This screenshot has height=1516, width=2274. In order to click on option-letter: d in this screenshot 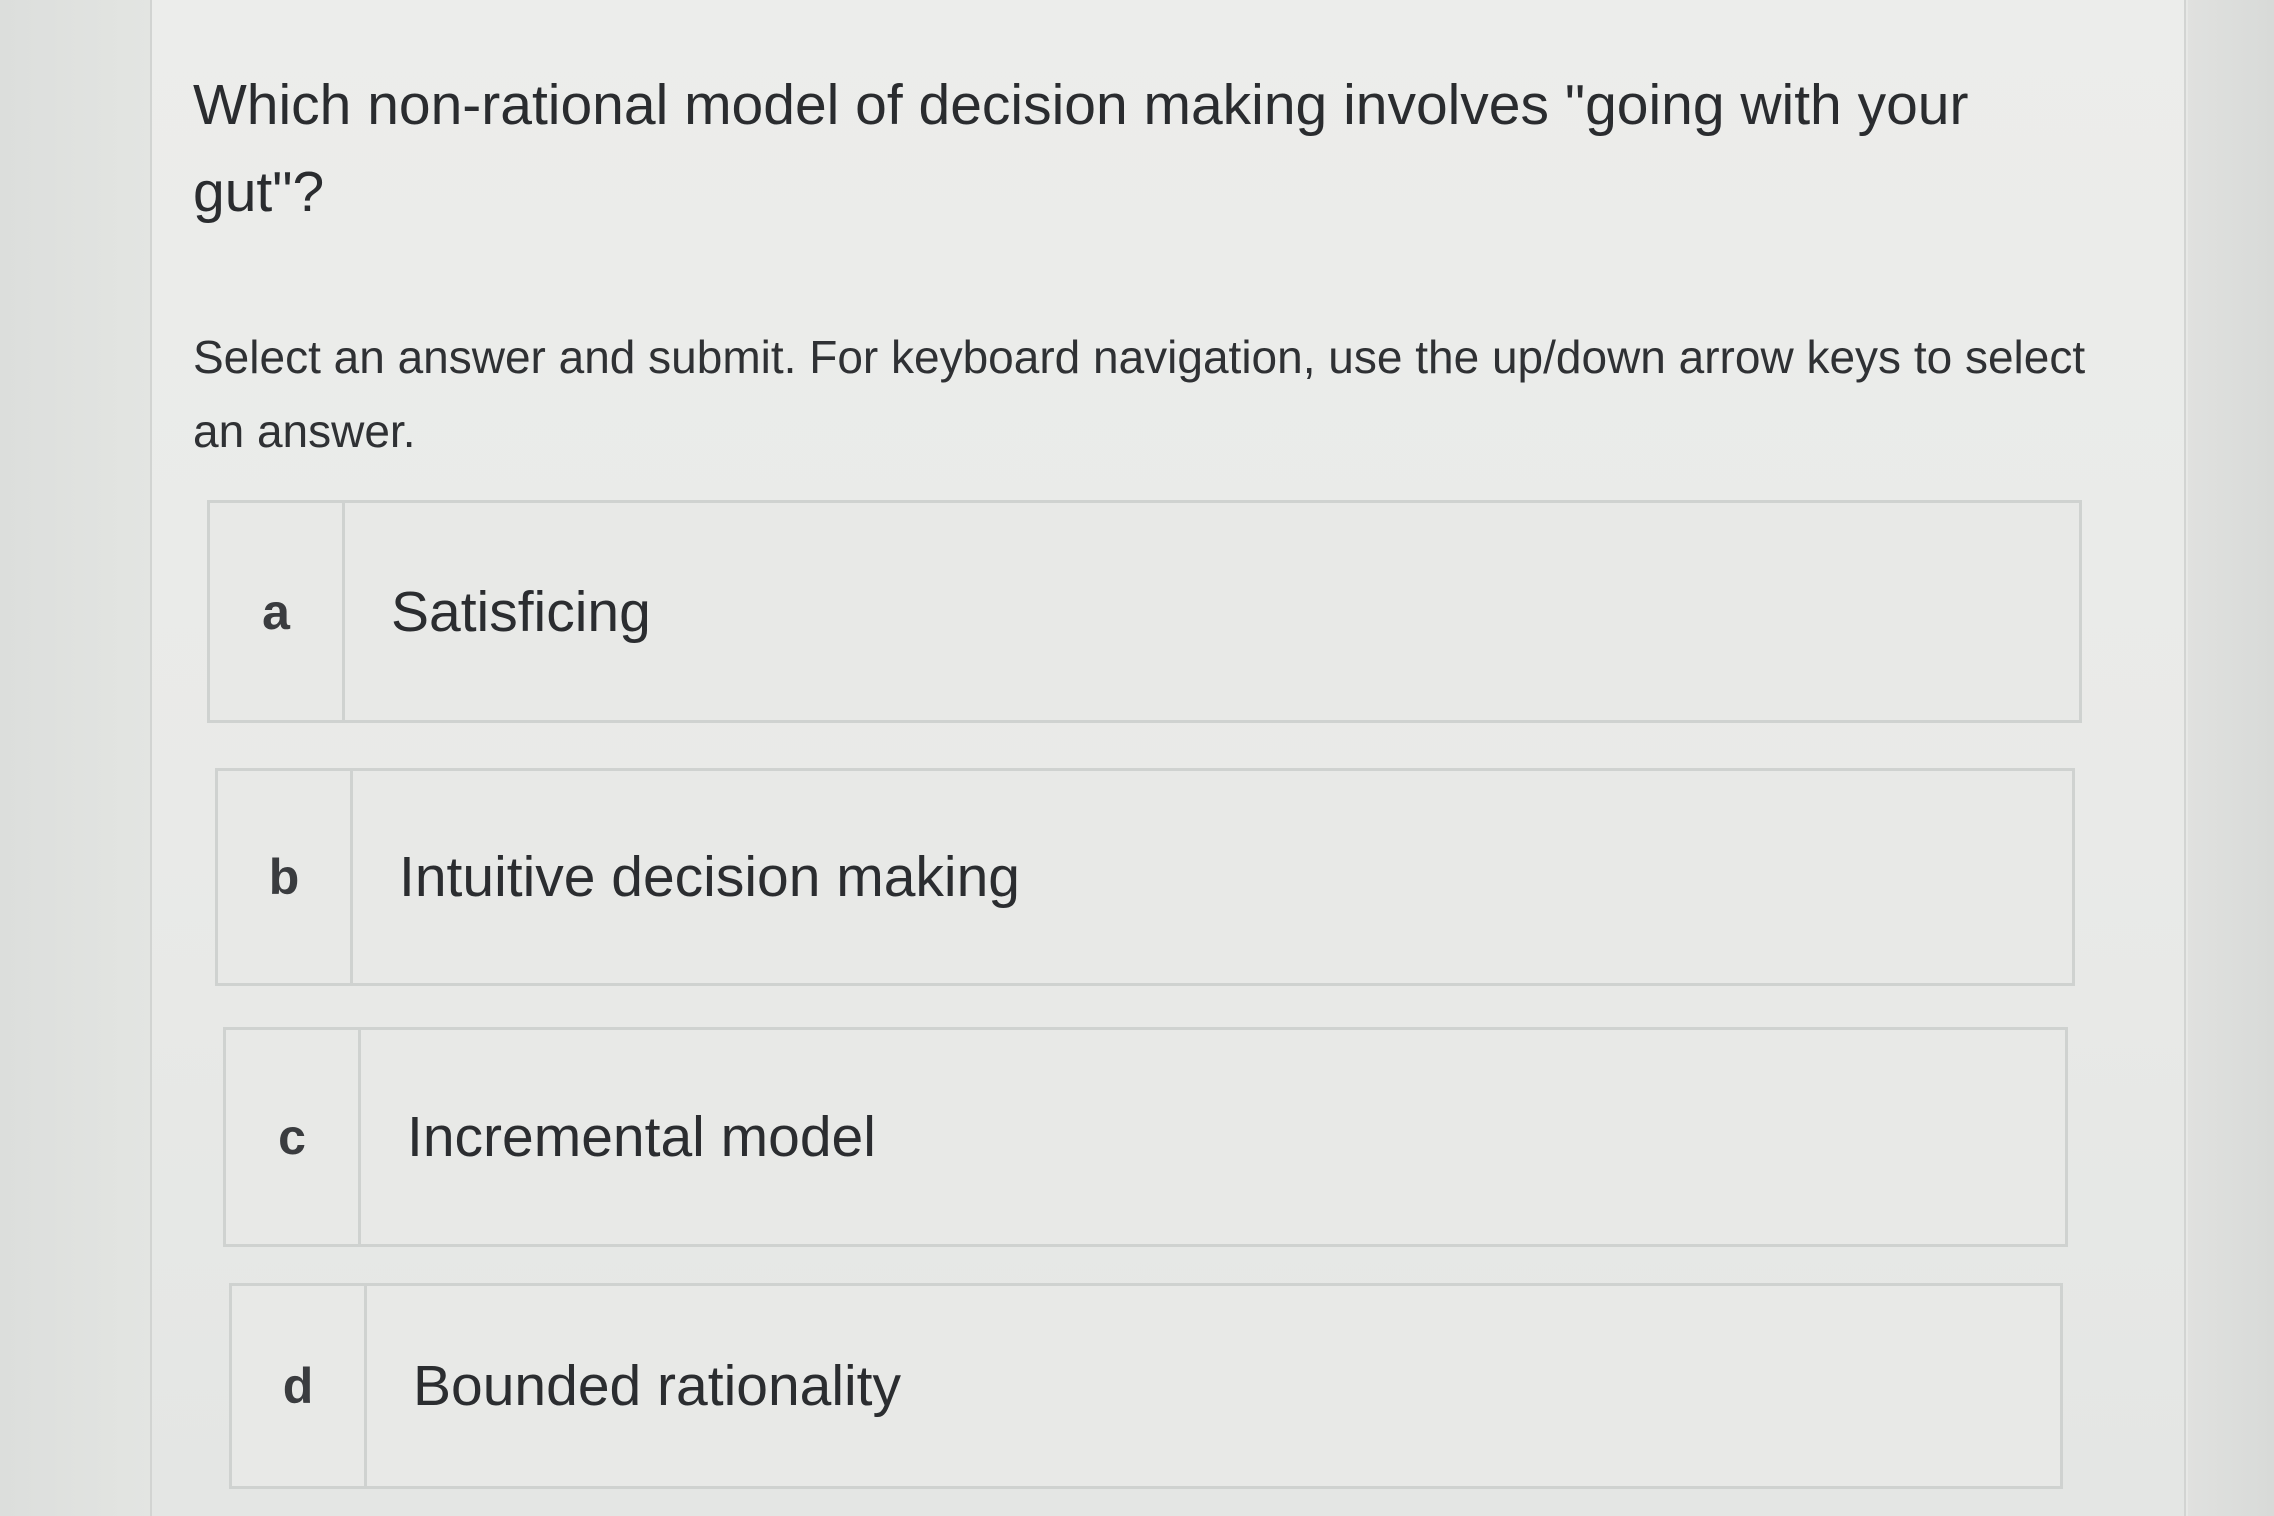, I will do `click(299, 1386)`.